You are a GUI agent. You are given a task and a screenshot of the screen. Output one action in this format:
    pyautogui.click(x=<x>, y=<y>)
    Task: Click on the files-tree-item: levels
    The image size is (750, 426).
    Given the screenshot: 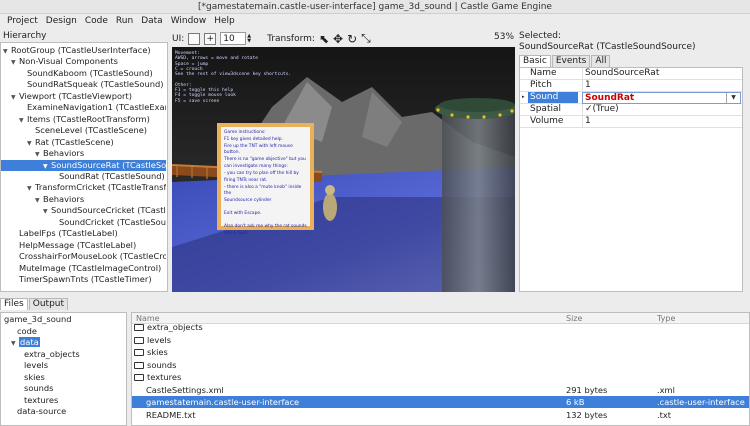 What is the action you would take?
    pyautogui.click(x=33, y=365)
    